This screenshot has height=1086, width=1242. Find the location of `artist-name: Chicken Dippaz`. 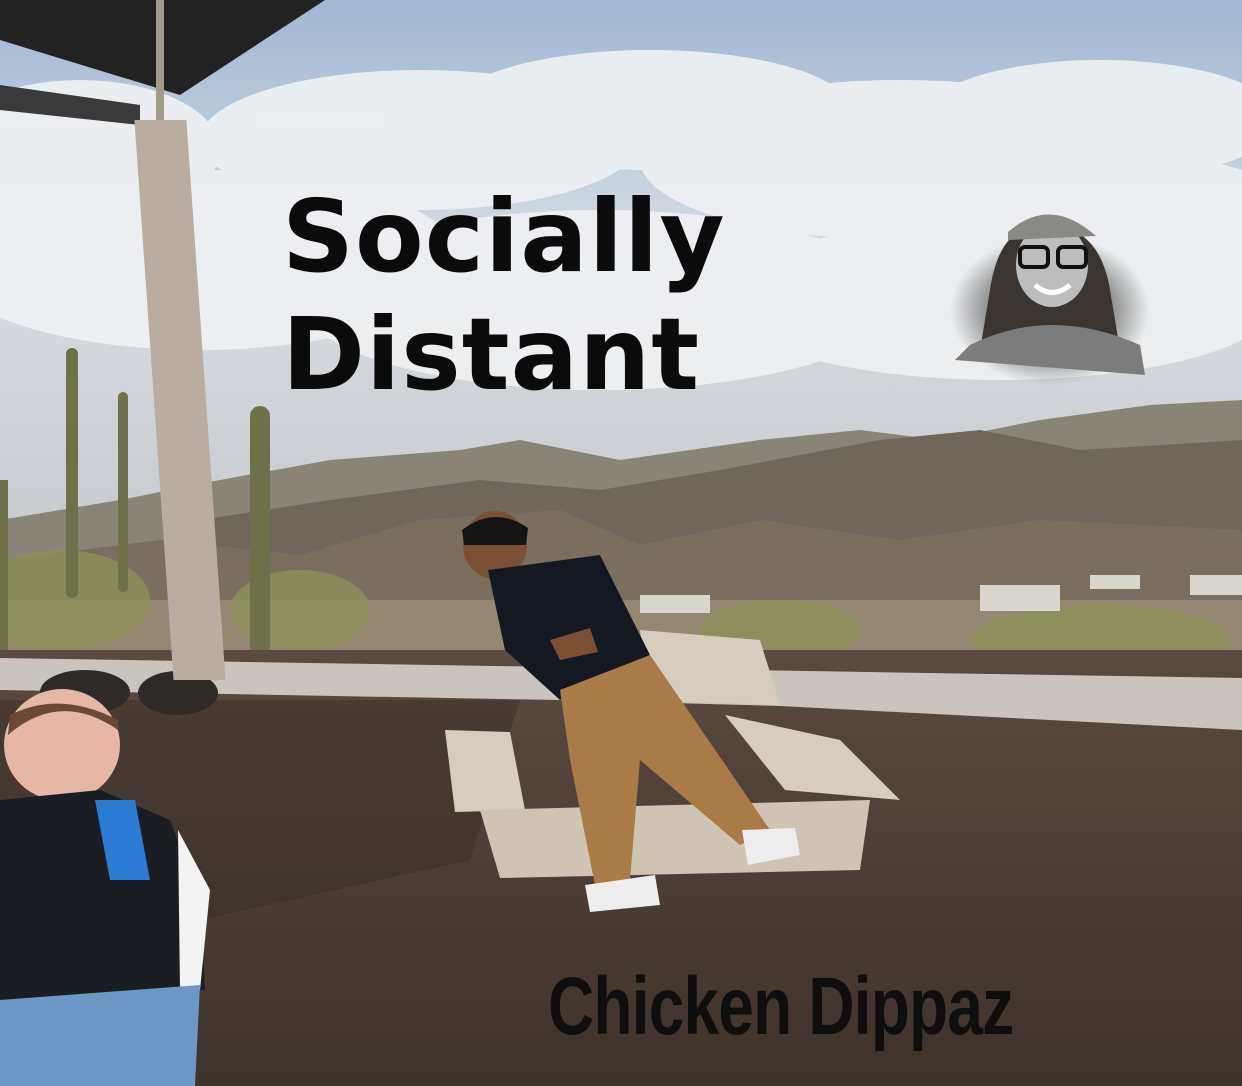

artist-name: Chicken Dippaz is located at coordinates (781, 1006).